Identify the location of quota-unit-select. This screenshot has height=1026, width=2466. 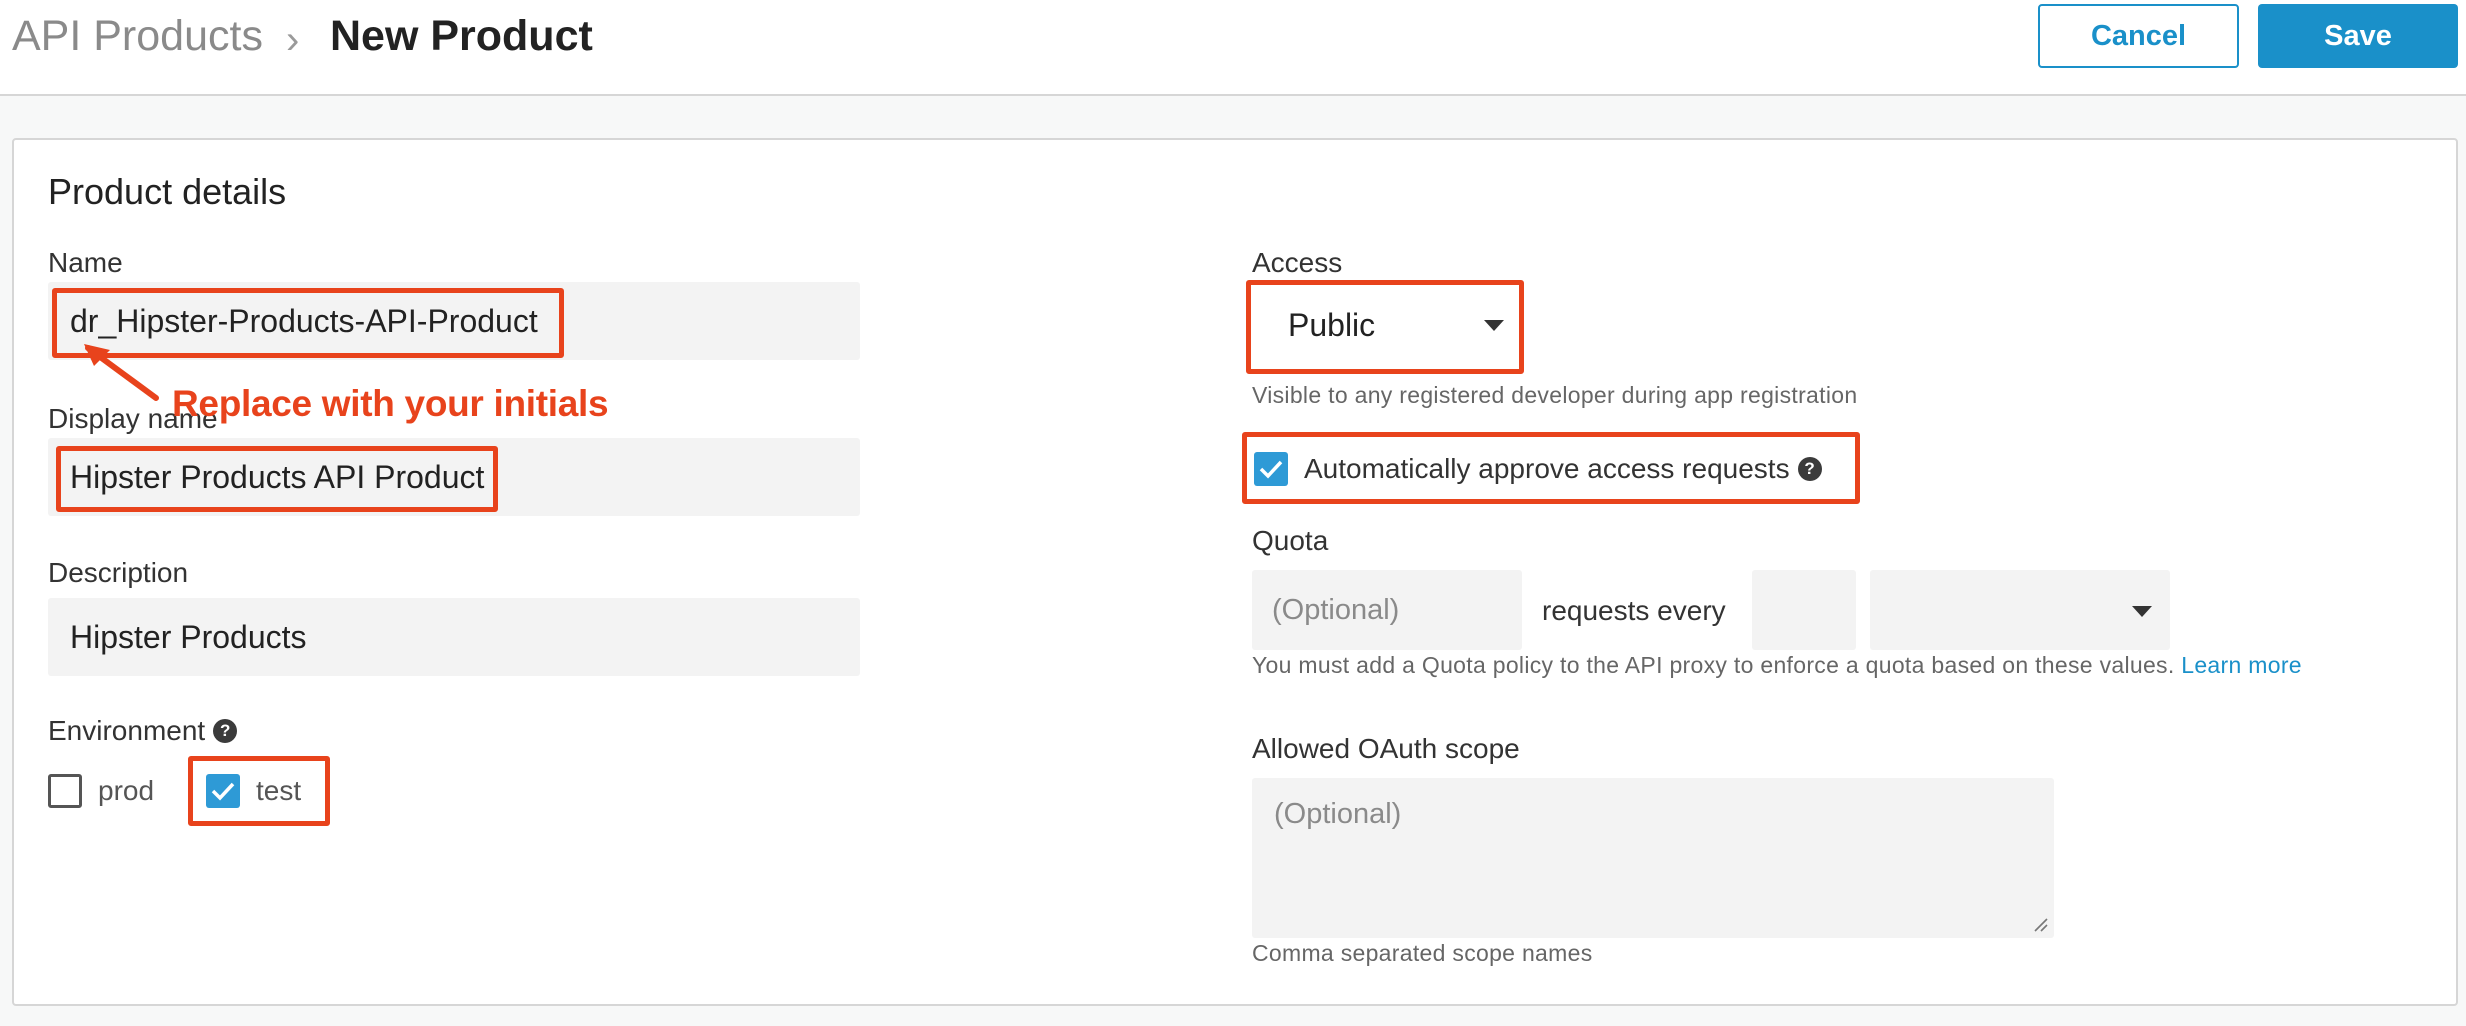
(2020, 610).